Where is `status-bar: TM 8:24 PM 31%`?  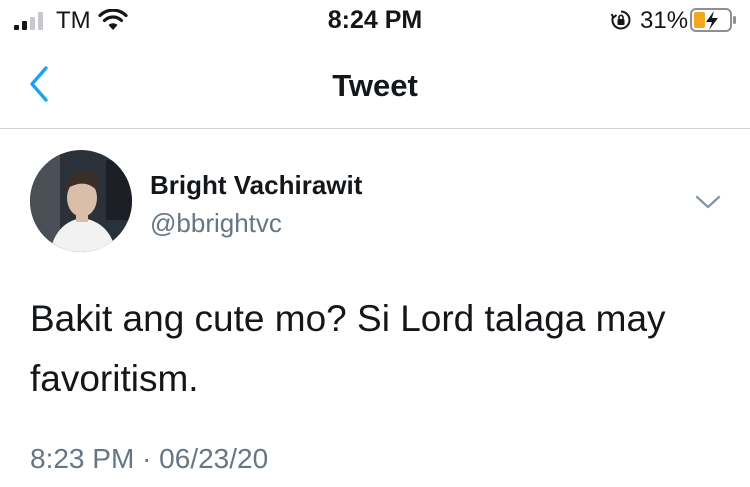
status-bar: TM 8:24 PM 31% is located at coordinates (375, 20).